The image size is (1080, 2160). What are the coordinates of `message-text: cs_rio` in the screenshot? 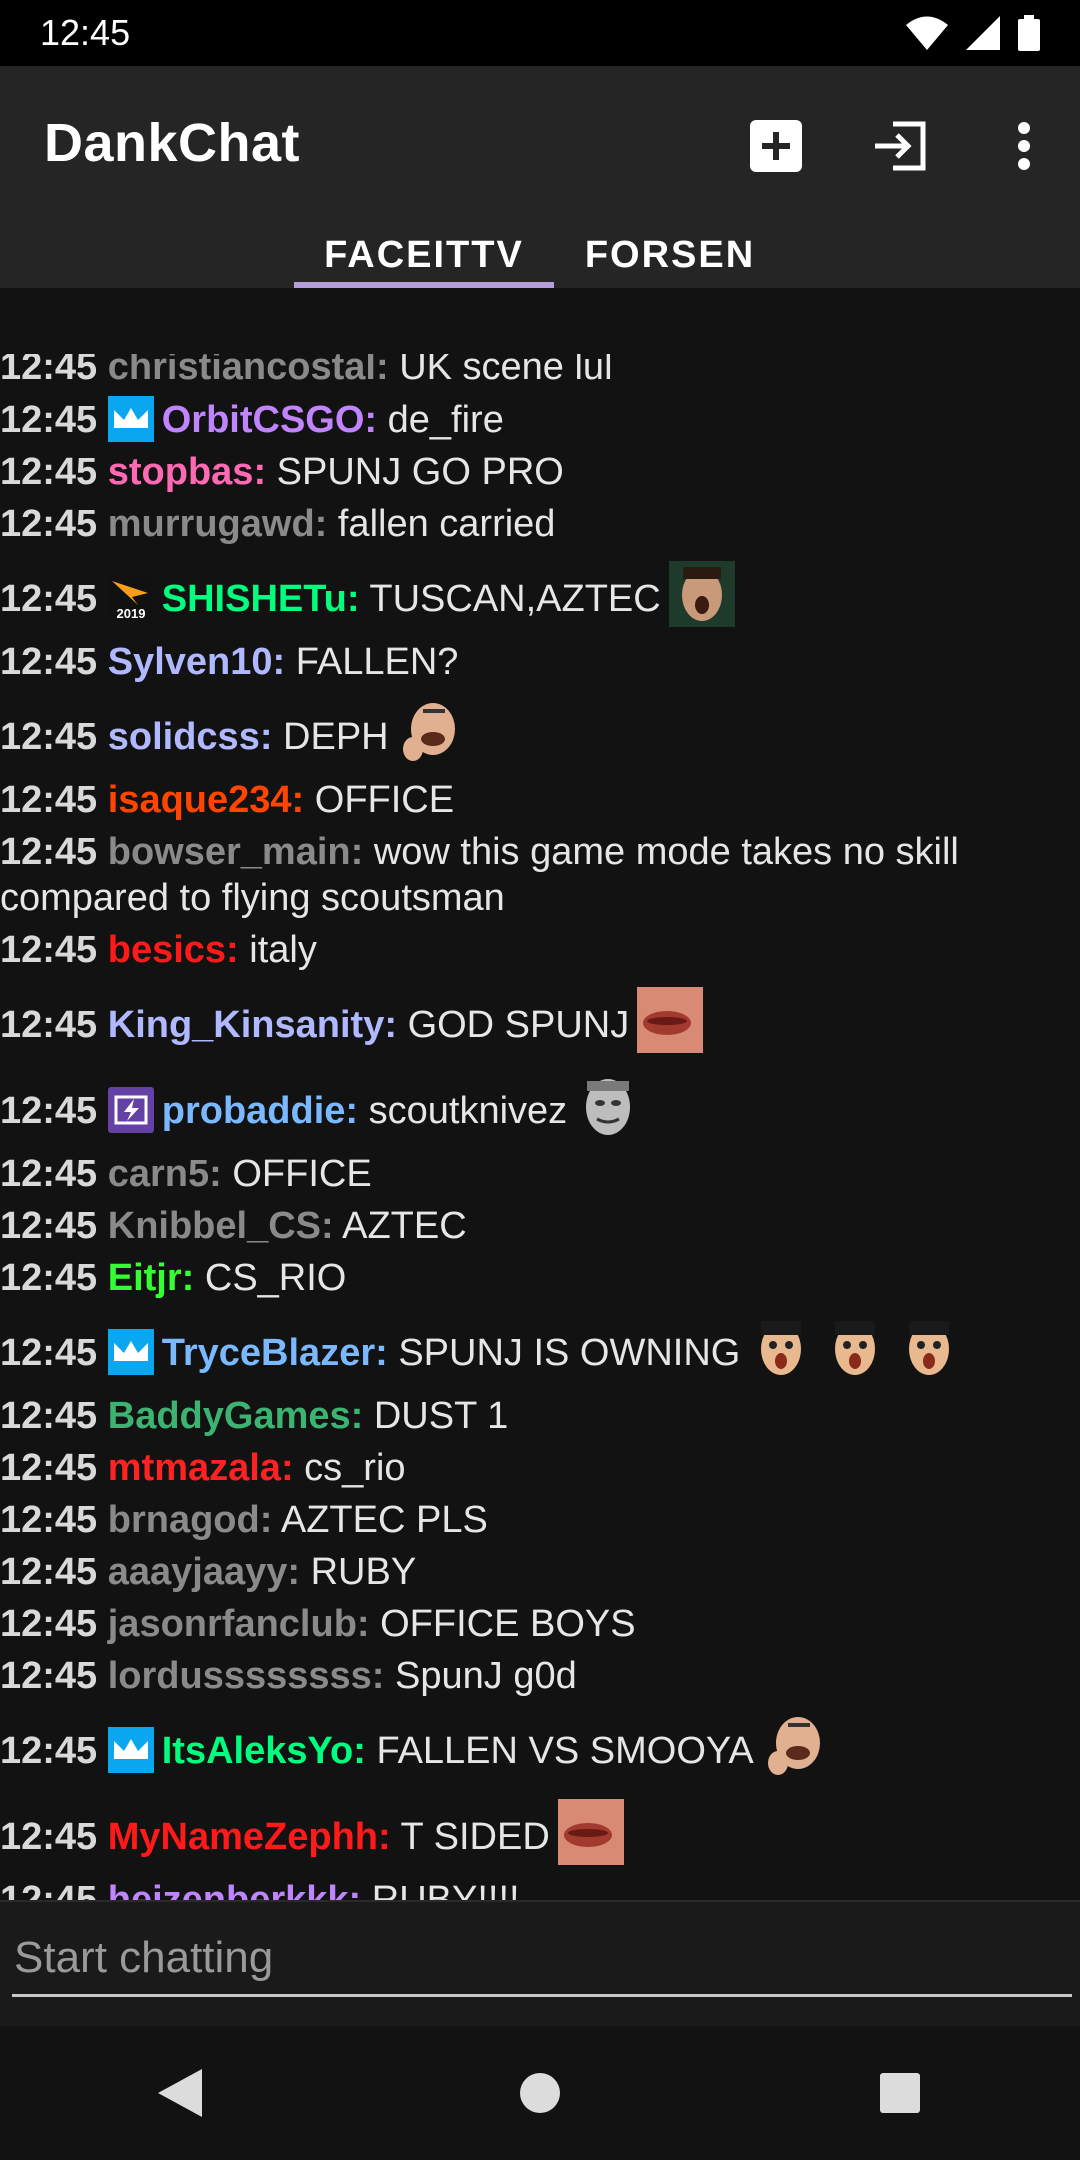 It's located at (355, 1468).